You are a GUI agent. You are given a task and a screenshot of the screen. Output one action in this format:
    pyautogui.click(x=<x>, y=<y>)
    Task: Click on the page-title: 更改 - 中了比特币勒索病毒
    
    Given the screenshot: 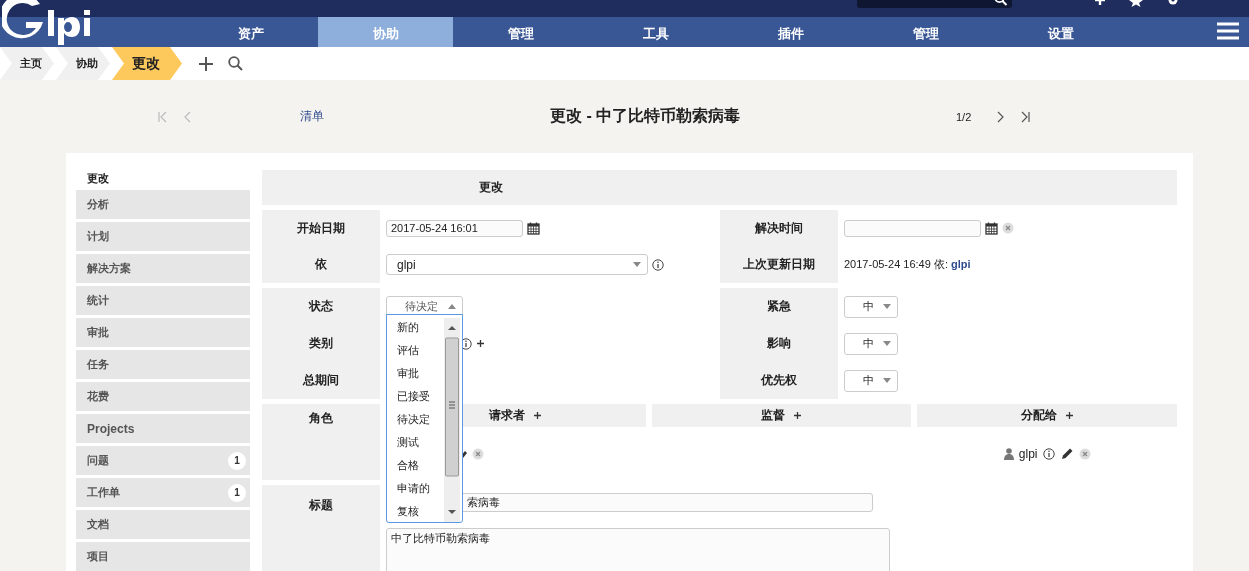 What is the action you would take?
    pyautogui.click(x=646, y=116)
    